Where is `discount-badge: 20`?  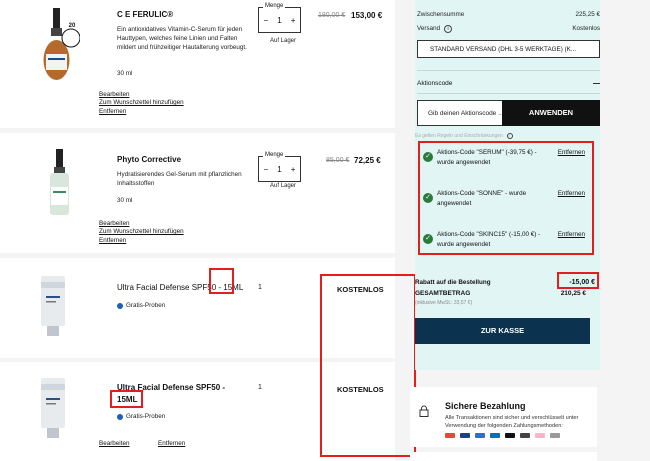 discount-badge: 20 is located at coordinates (72, 26).